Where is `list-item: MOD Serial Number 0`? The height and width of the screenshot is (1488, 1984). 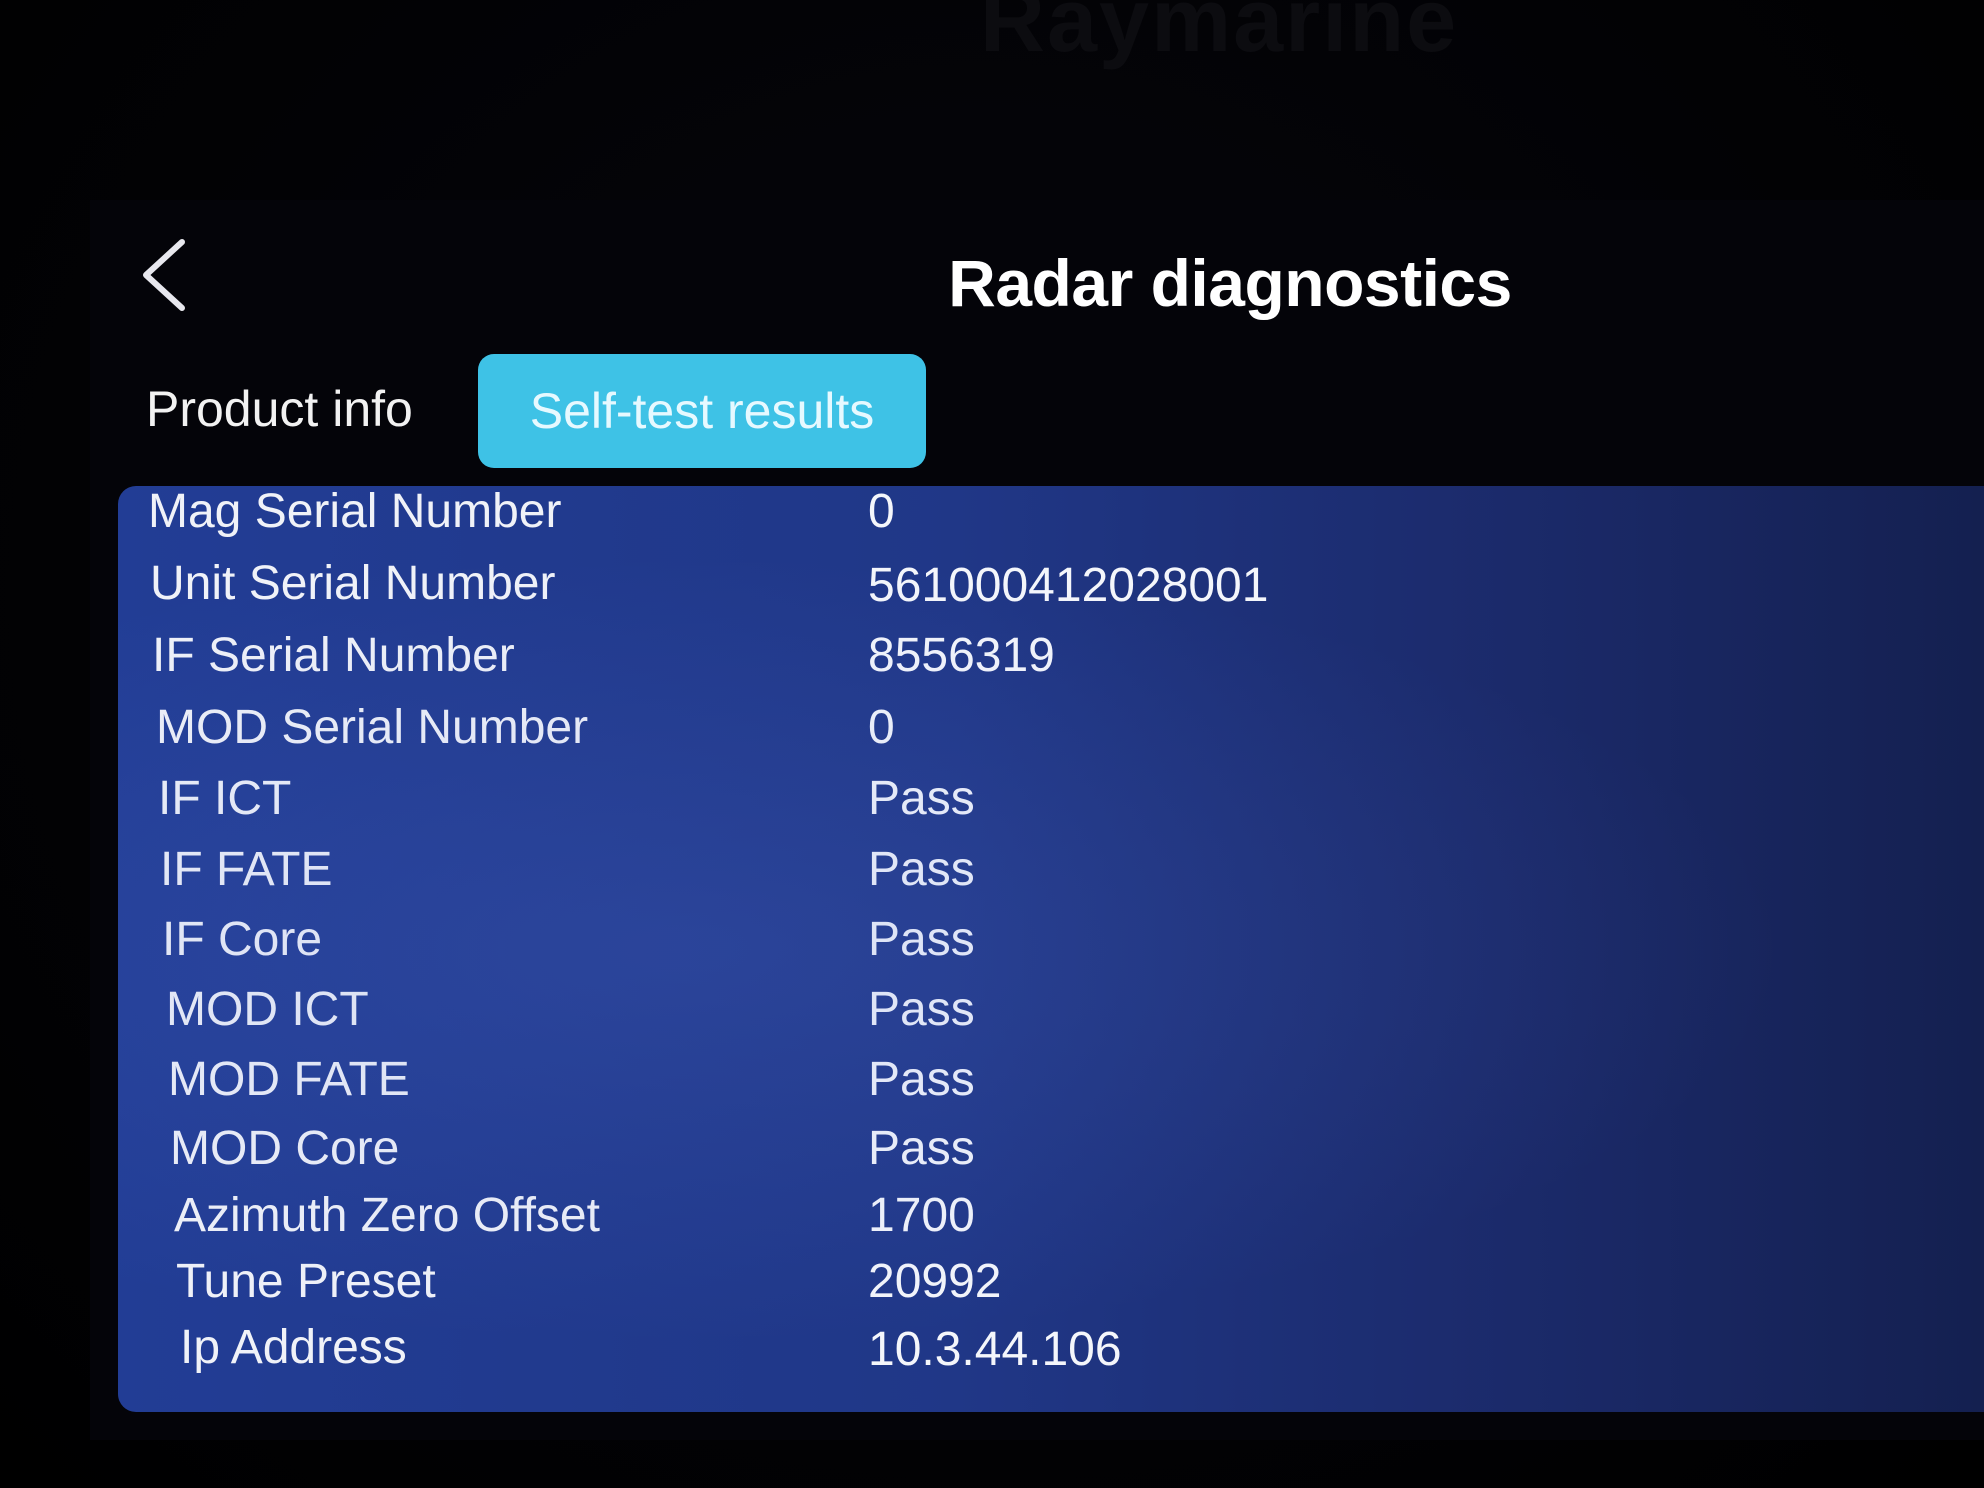
list-item: MOD Serial Number 0 is located at coordinates (1051, 735).